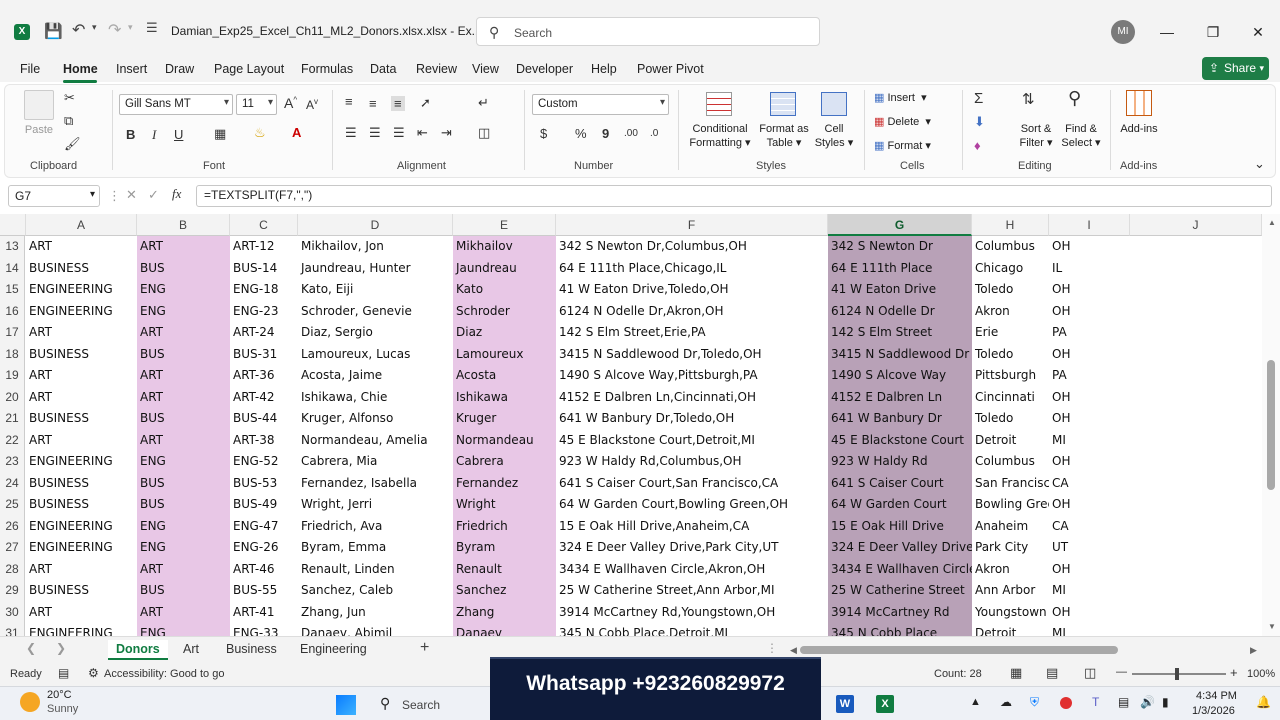  Describe the element at coordinates (631, 133) in the screenshot. I see `increase-decimal-icon: .00` at that location.